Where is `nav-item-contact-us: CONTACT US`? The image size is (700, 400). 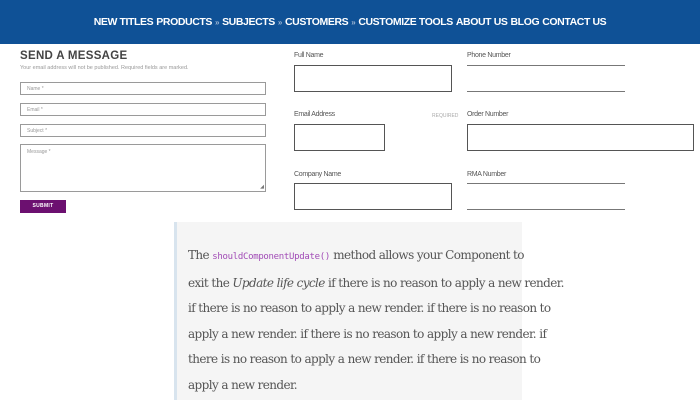 nav-item-contact-us: CONTACT US is located at coordinates (574, 22).